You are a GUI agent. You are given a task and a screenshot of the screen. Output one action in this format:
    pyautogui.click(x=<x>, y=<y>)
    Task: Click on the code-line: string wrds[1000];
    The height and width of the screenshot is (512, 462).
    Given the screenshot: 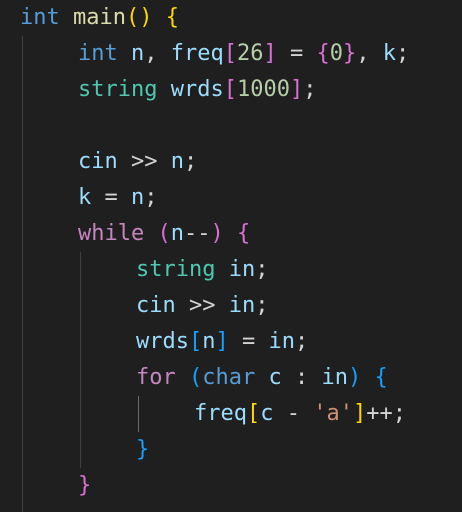 What is the action you would take?
    pyautogui.click(x=197, y=90)
    